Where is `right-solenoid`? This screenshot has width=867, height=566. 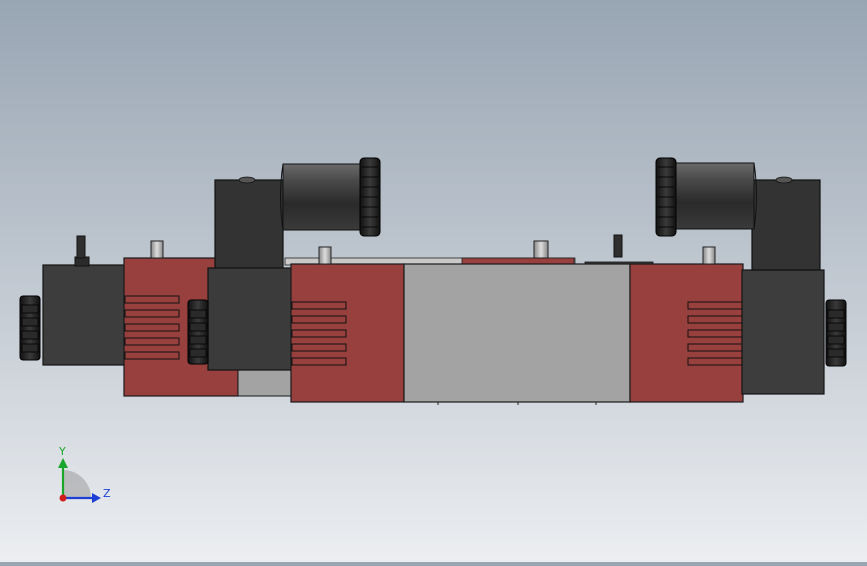 right-solenoid is located at coordinates (783, 332).